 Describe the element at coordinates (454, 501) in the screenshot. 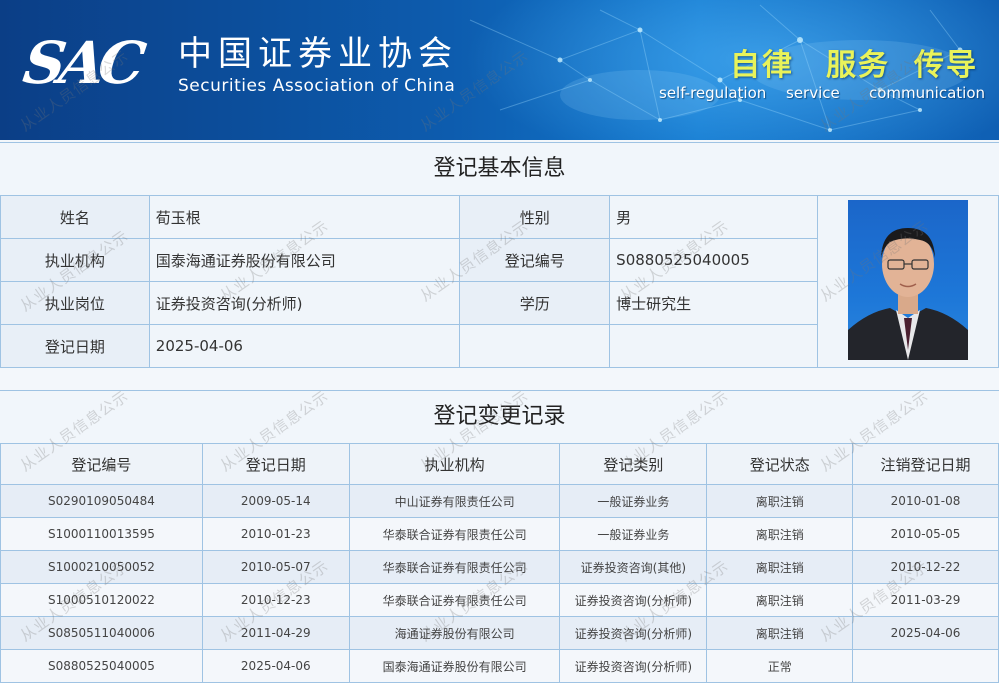

I see `table-cell: 中山证券有限责任公司` at that location.